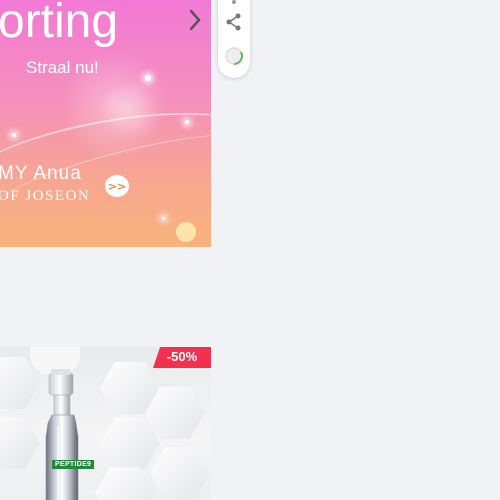 This screenshot has height=500, width=500. Describe the element at coordinates (234, 2) in the screenshot. I see `toolbar-dot` at that location.